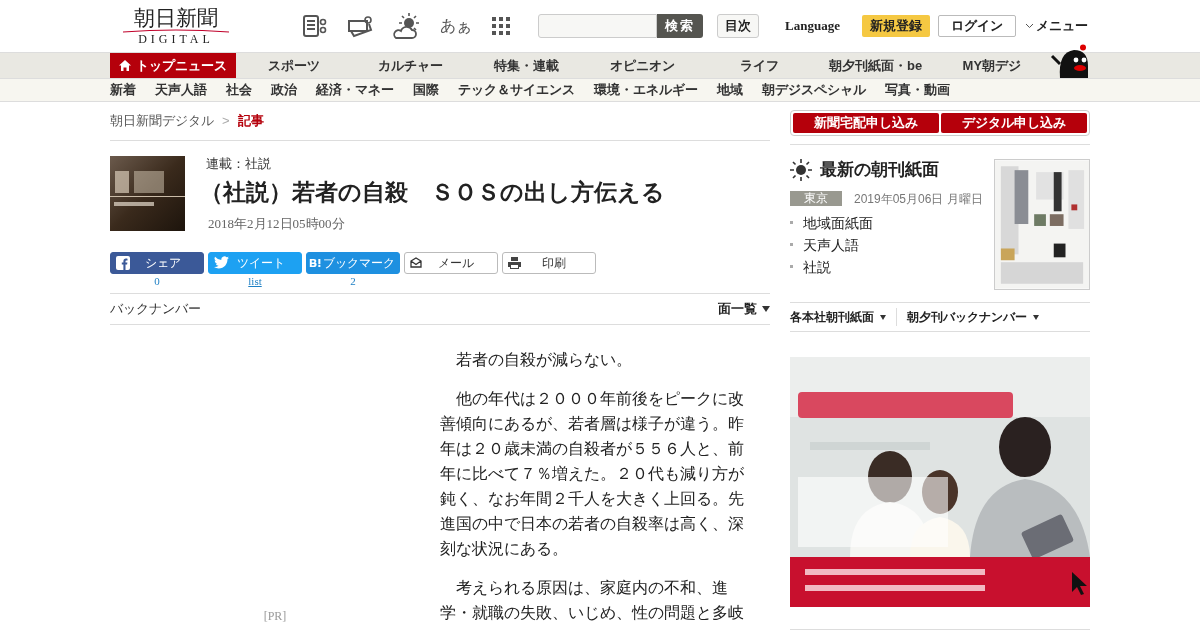 The image size is (1200, 630). I want to click on article-paragraph: 考えられる原因は、家庭内の不和、進学・就職の失敗、いじめ、性の問題と多岐, so click(592, 600).